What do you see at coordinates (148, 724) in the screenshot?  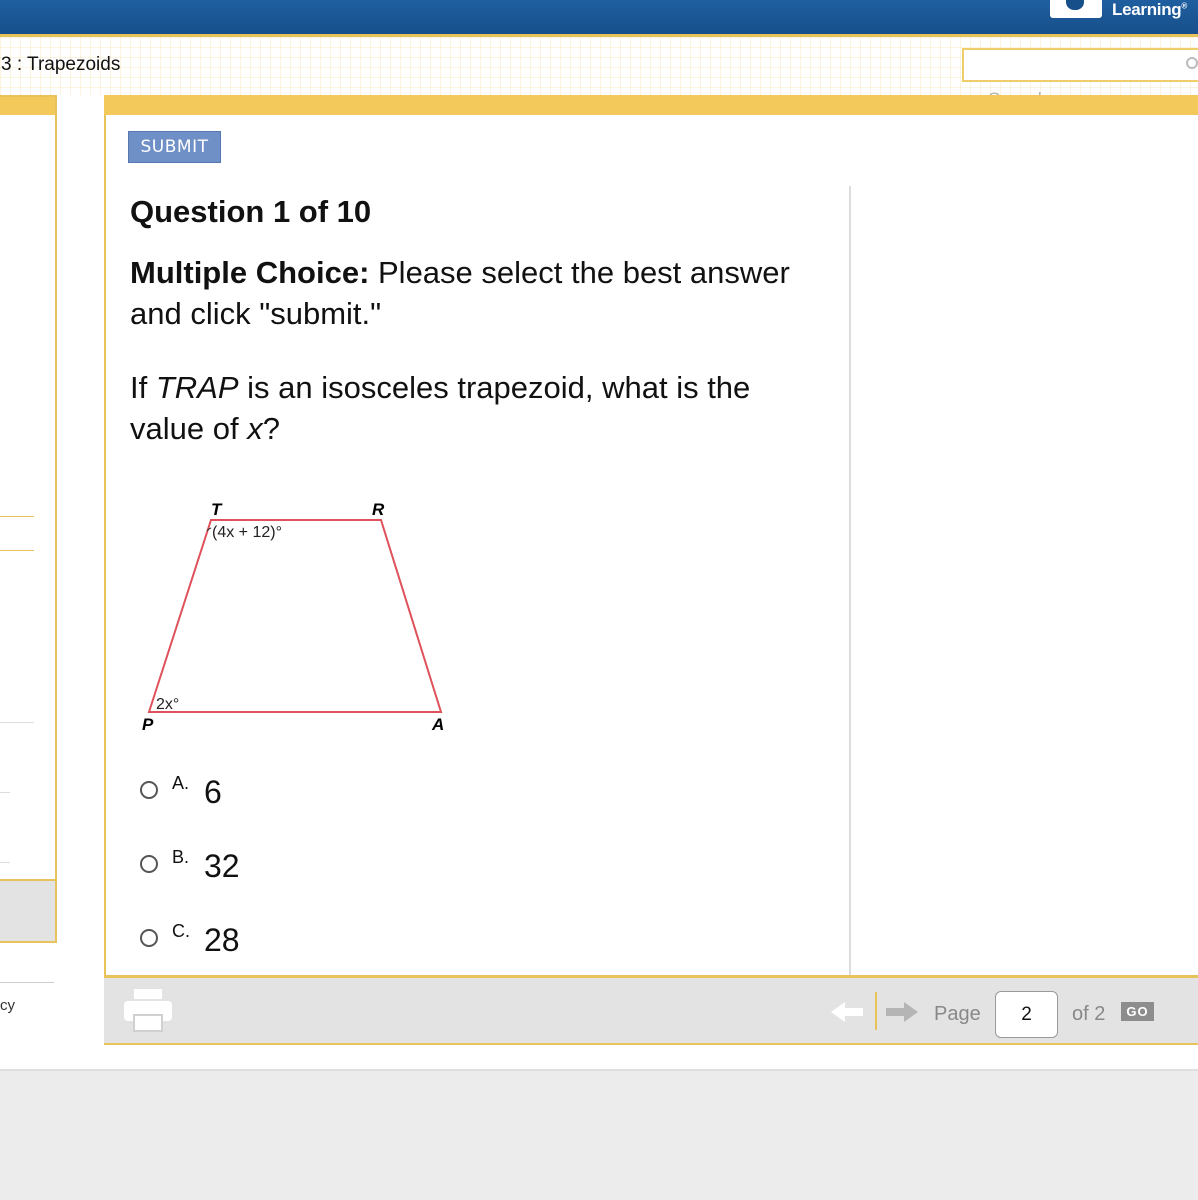 I see `vertex-label-p: P` at bounding box center [148, 724].